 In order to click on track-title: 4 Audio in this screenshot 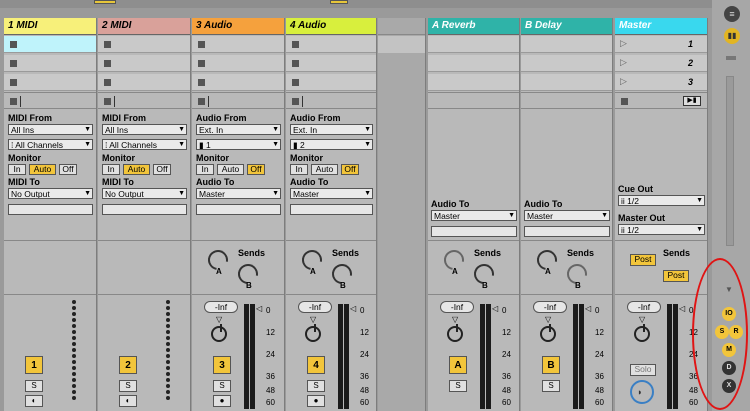, I will do `click(331, 26)`.